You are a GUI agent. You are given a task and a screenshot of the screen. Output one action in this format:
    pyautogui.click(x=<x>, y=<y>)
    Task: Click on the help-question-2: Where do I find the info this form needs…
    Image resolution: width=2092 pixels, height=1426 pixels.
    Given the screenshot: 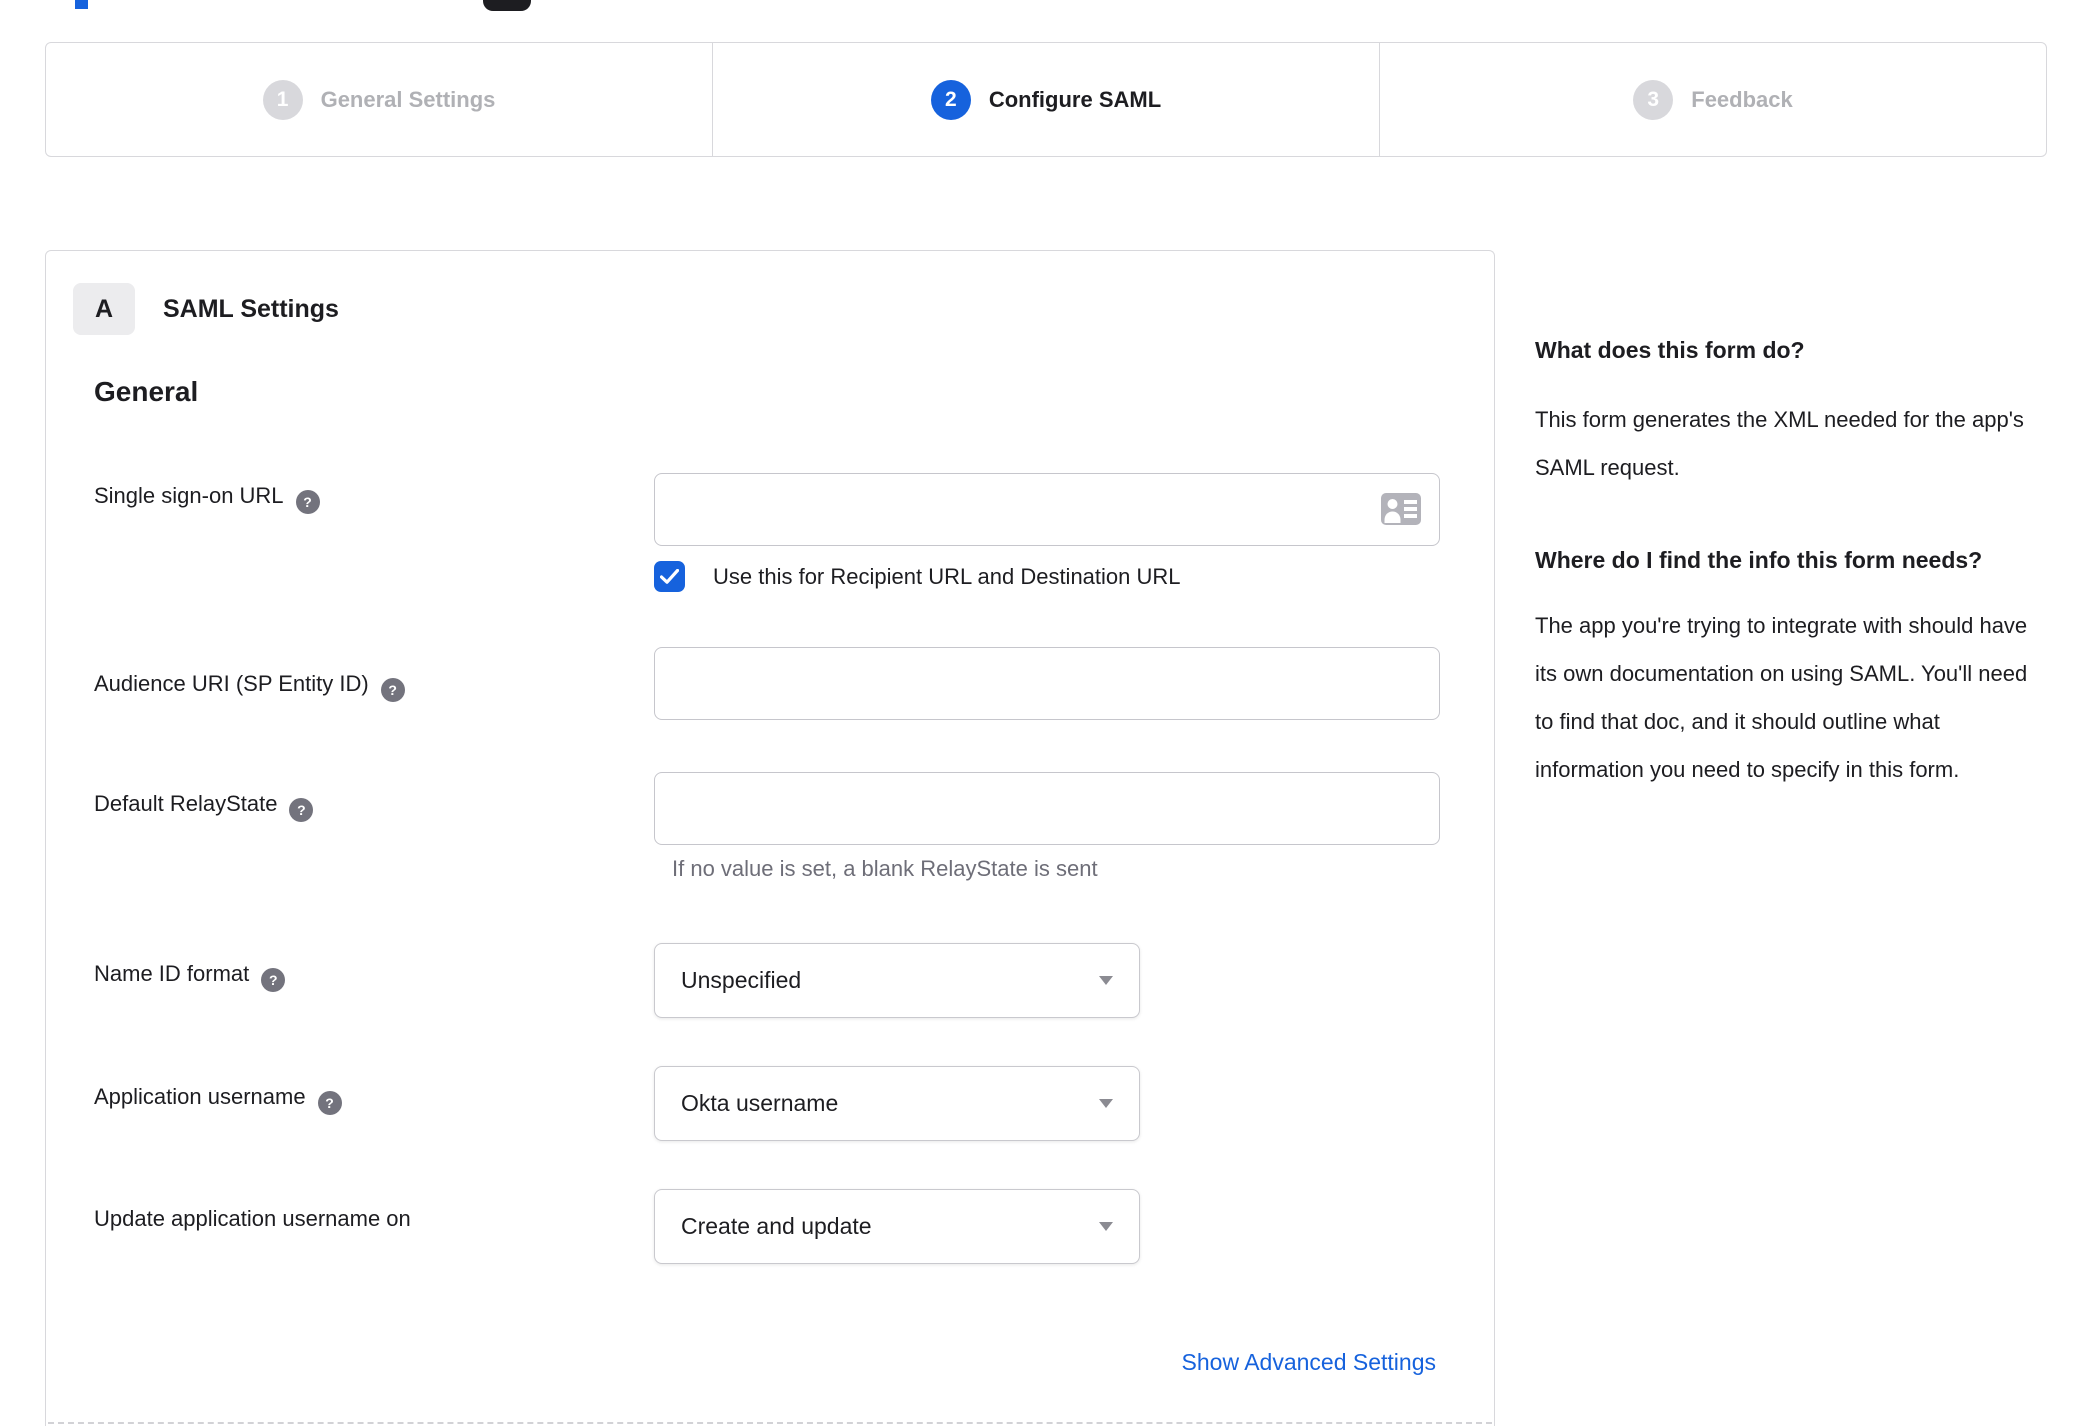 What is the action you would take?
    pyautogui.click(x=1759, y=560)
    